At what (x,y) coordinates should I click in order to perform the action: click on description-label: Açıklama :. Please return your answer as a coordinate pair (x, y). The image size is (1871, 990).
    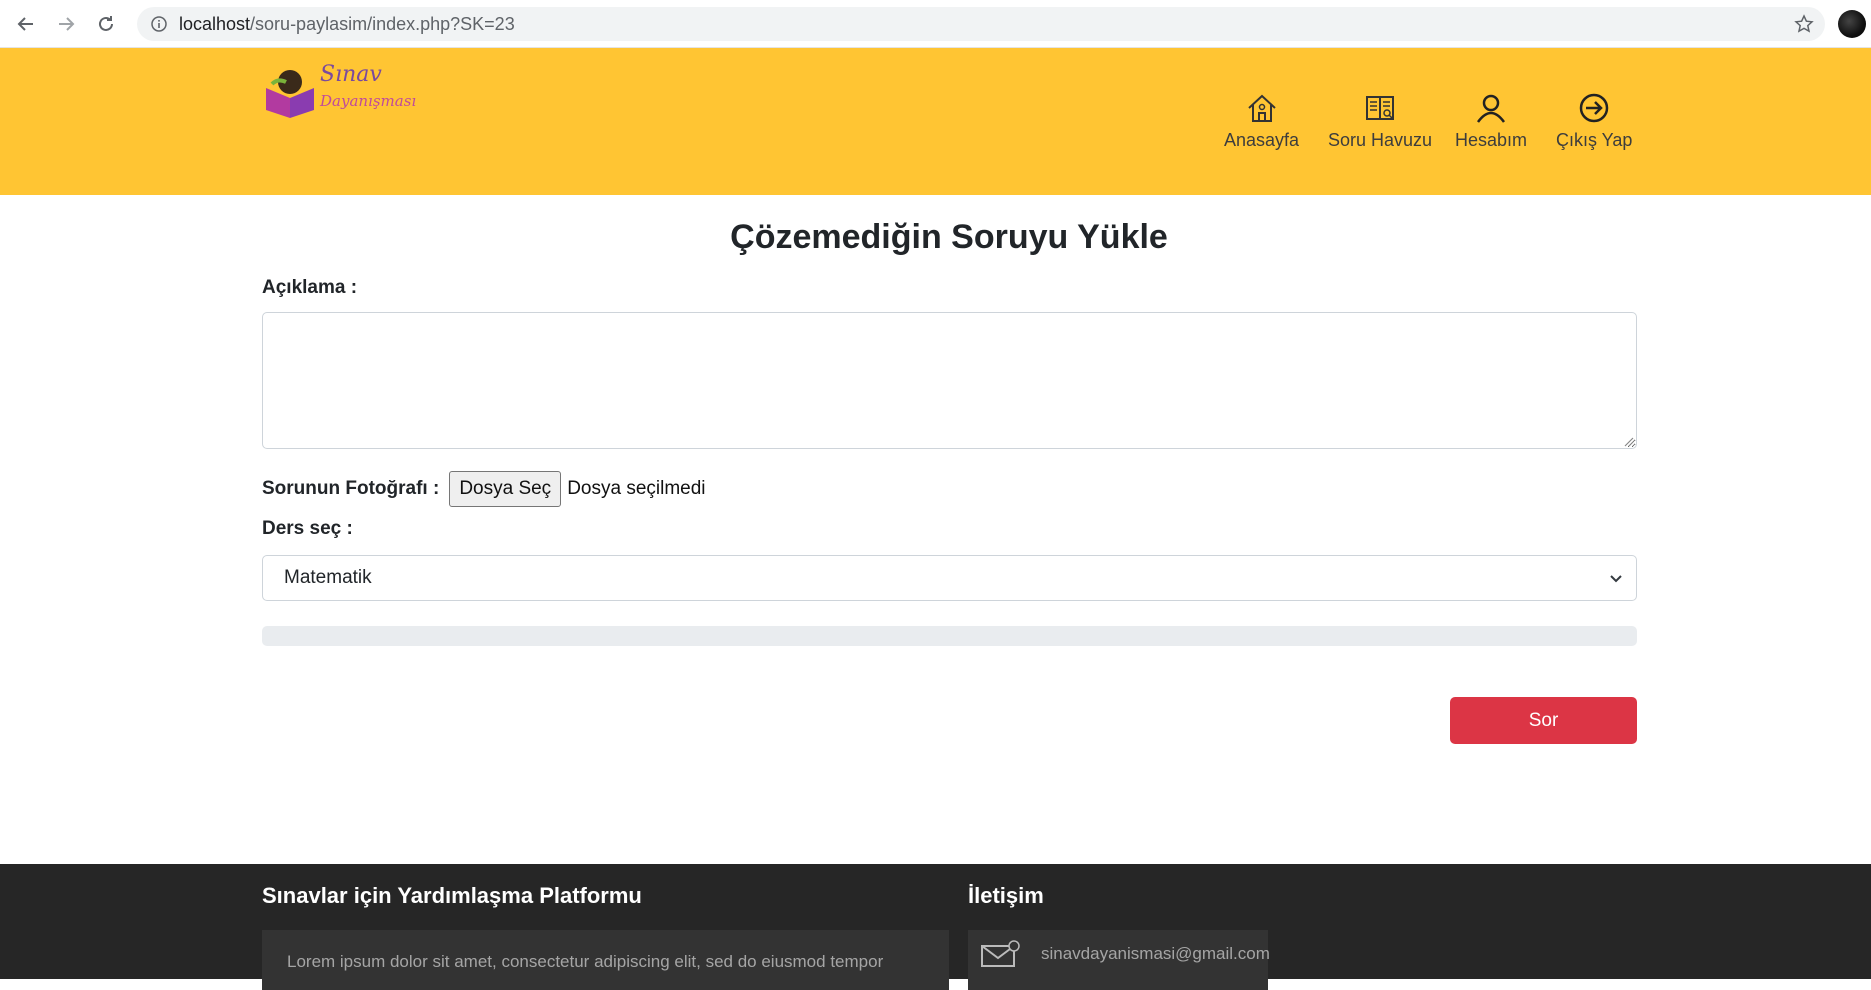
    Looking at the image, I should click on (310, 287).